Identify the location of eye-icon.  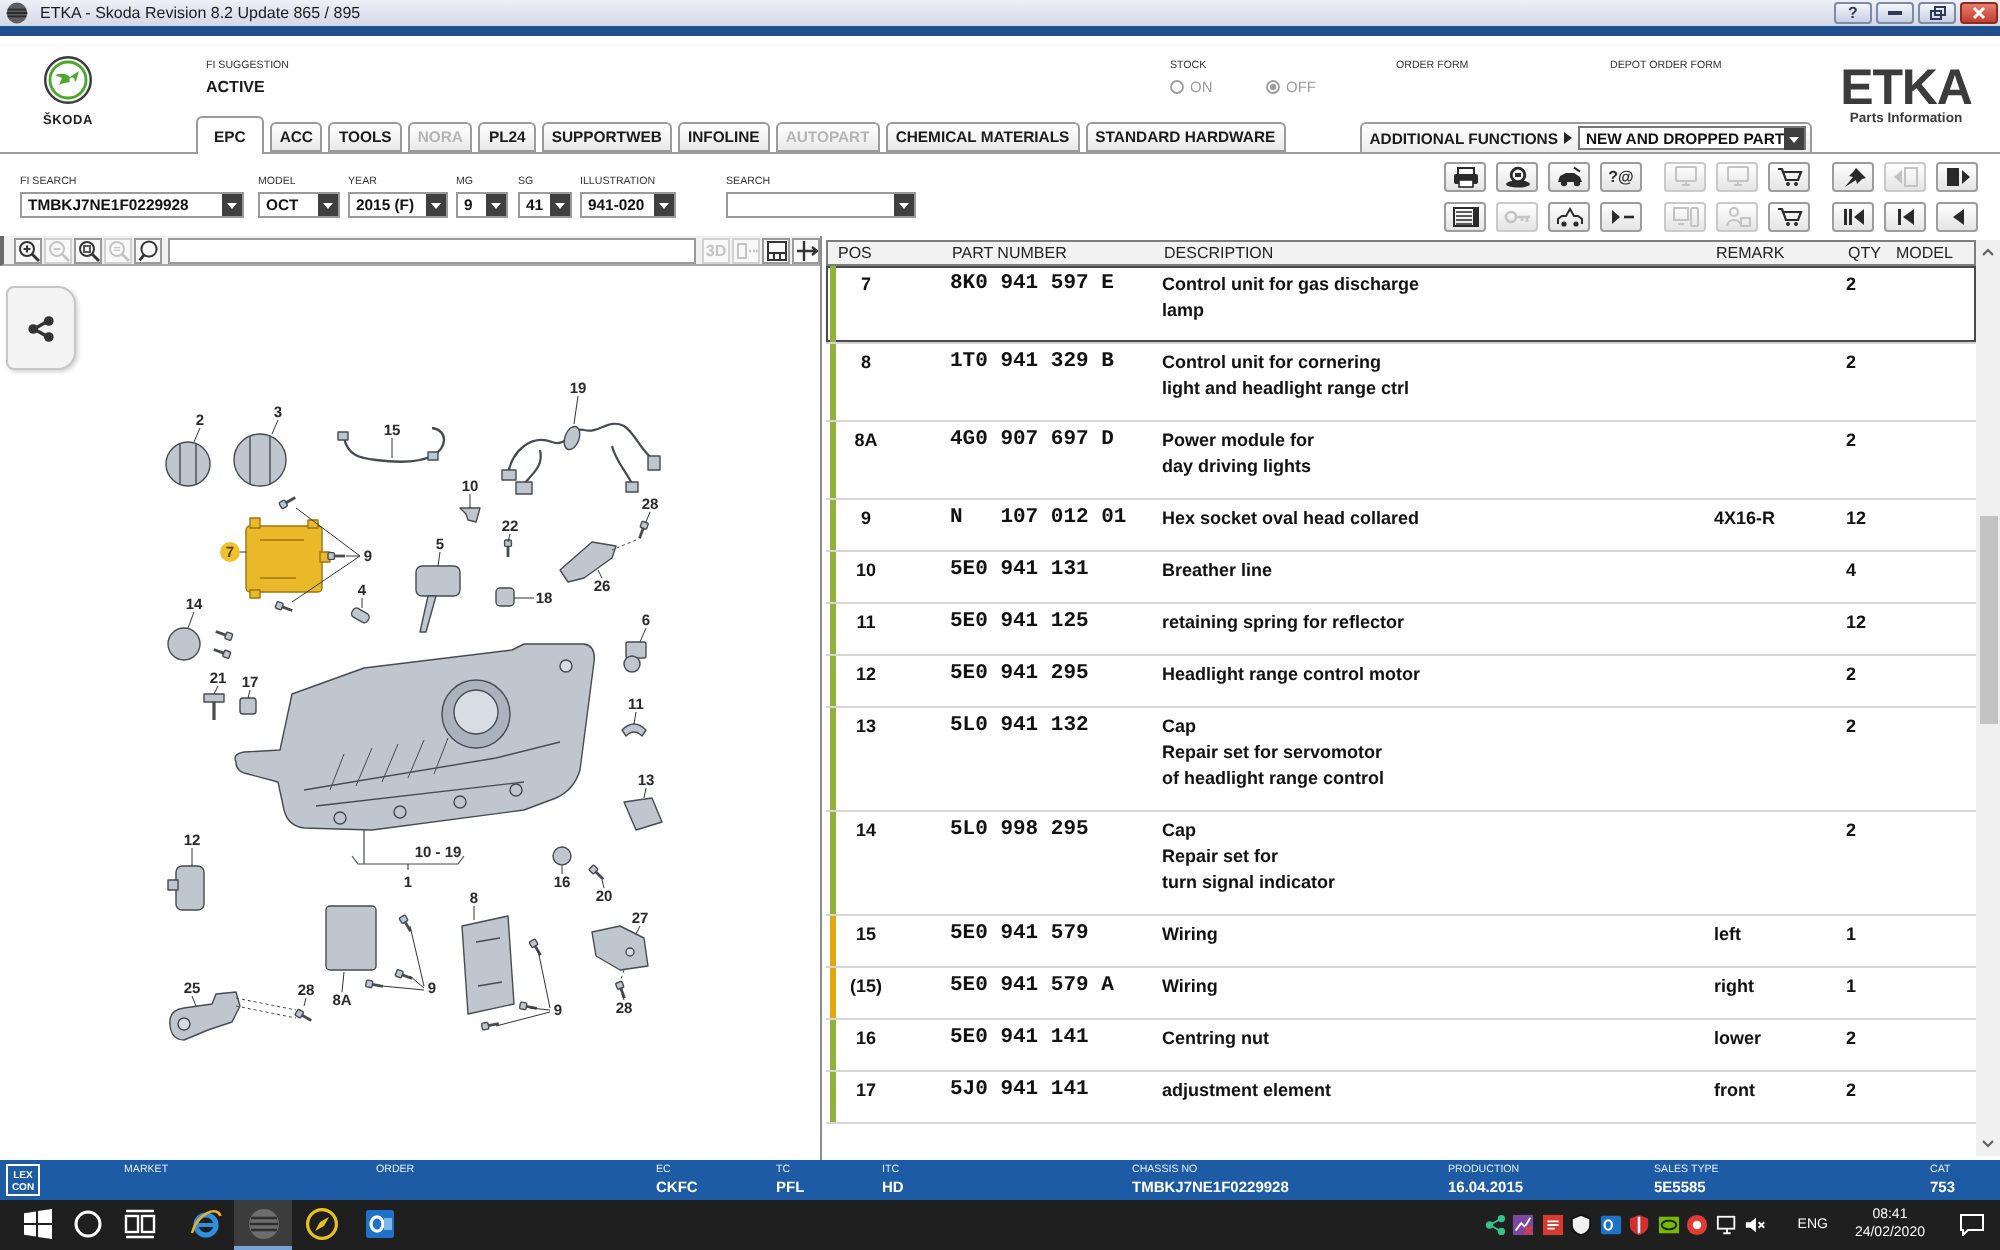
(1668, 1225).